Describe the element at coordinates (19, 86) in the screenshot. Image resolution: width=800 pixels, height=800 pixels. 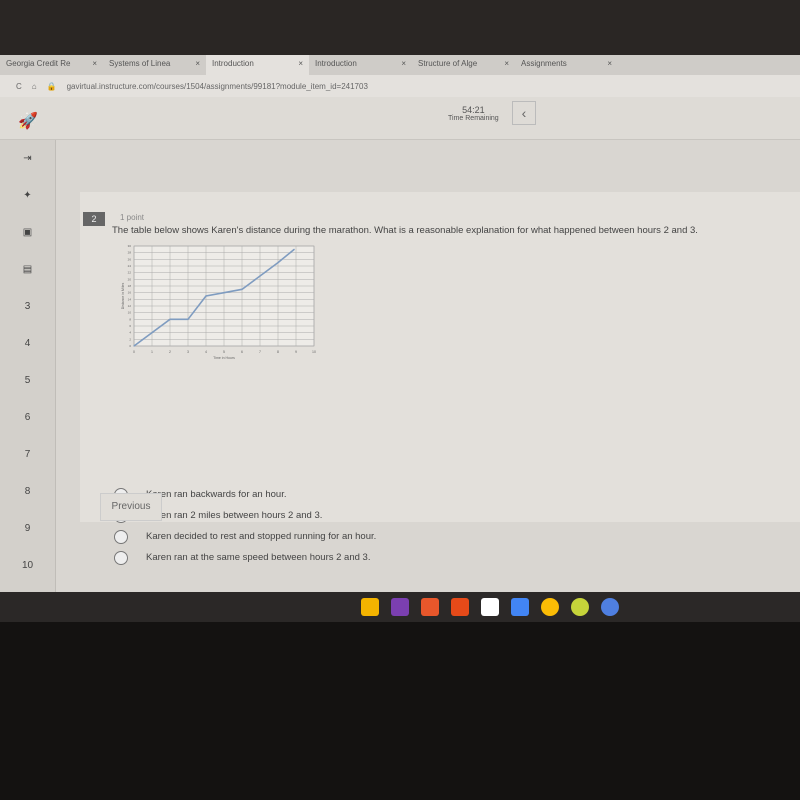
I see `reload-icon: C` at that location.